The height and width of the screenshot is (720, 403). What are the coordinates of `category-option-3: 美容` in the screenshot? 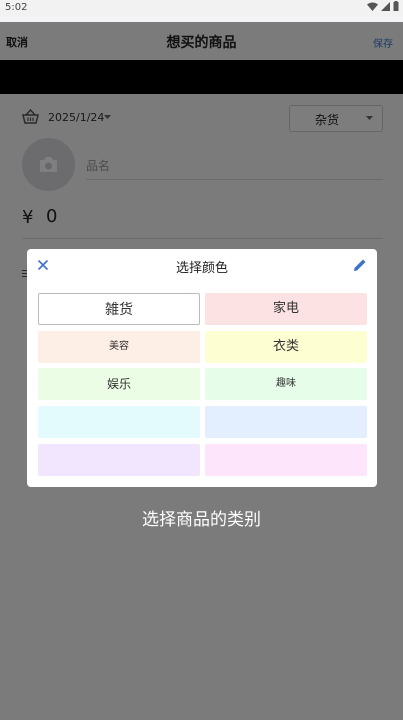 It's located at (119, 347).